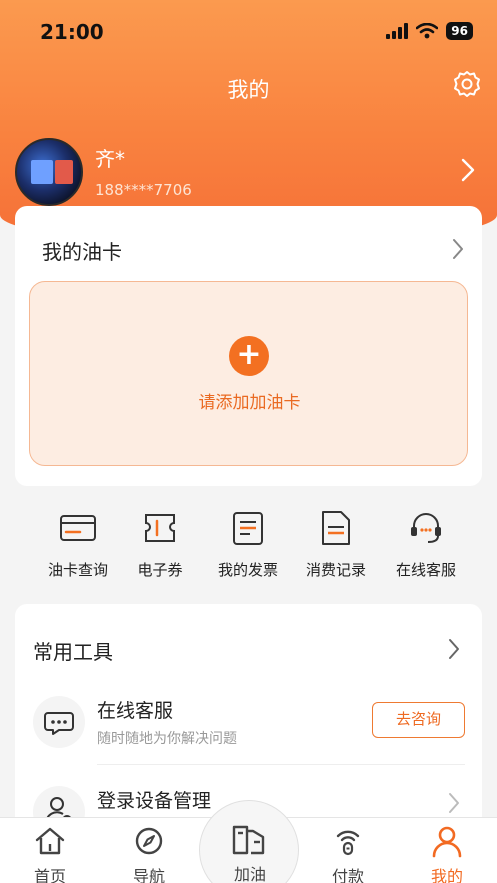 This screenshot has width=497, height=883. I want to click on tab-home: 首页, so click(50, 853).